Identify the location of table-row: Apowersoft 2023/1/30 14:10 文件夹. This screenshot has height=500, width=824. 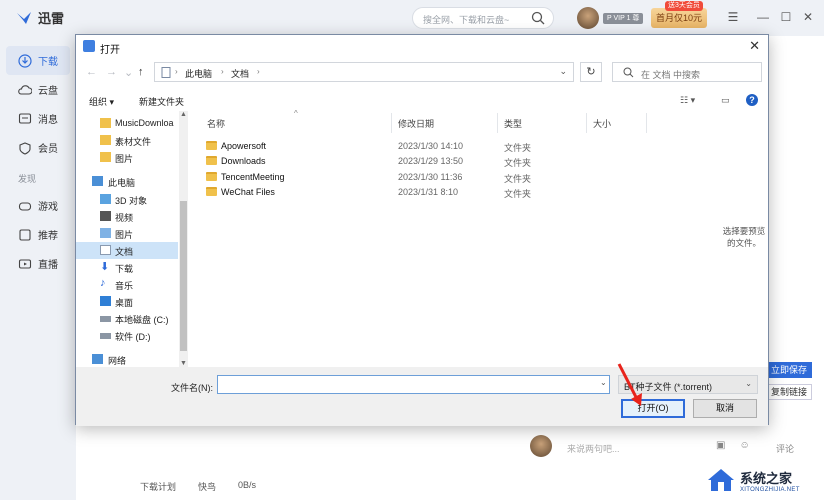
(371, 146).